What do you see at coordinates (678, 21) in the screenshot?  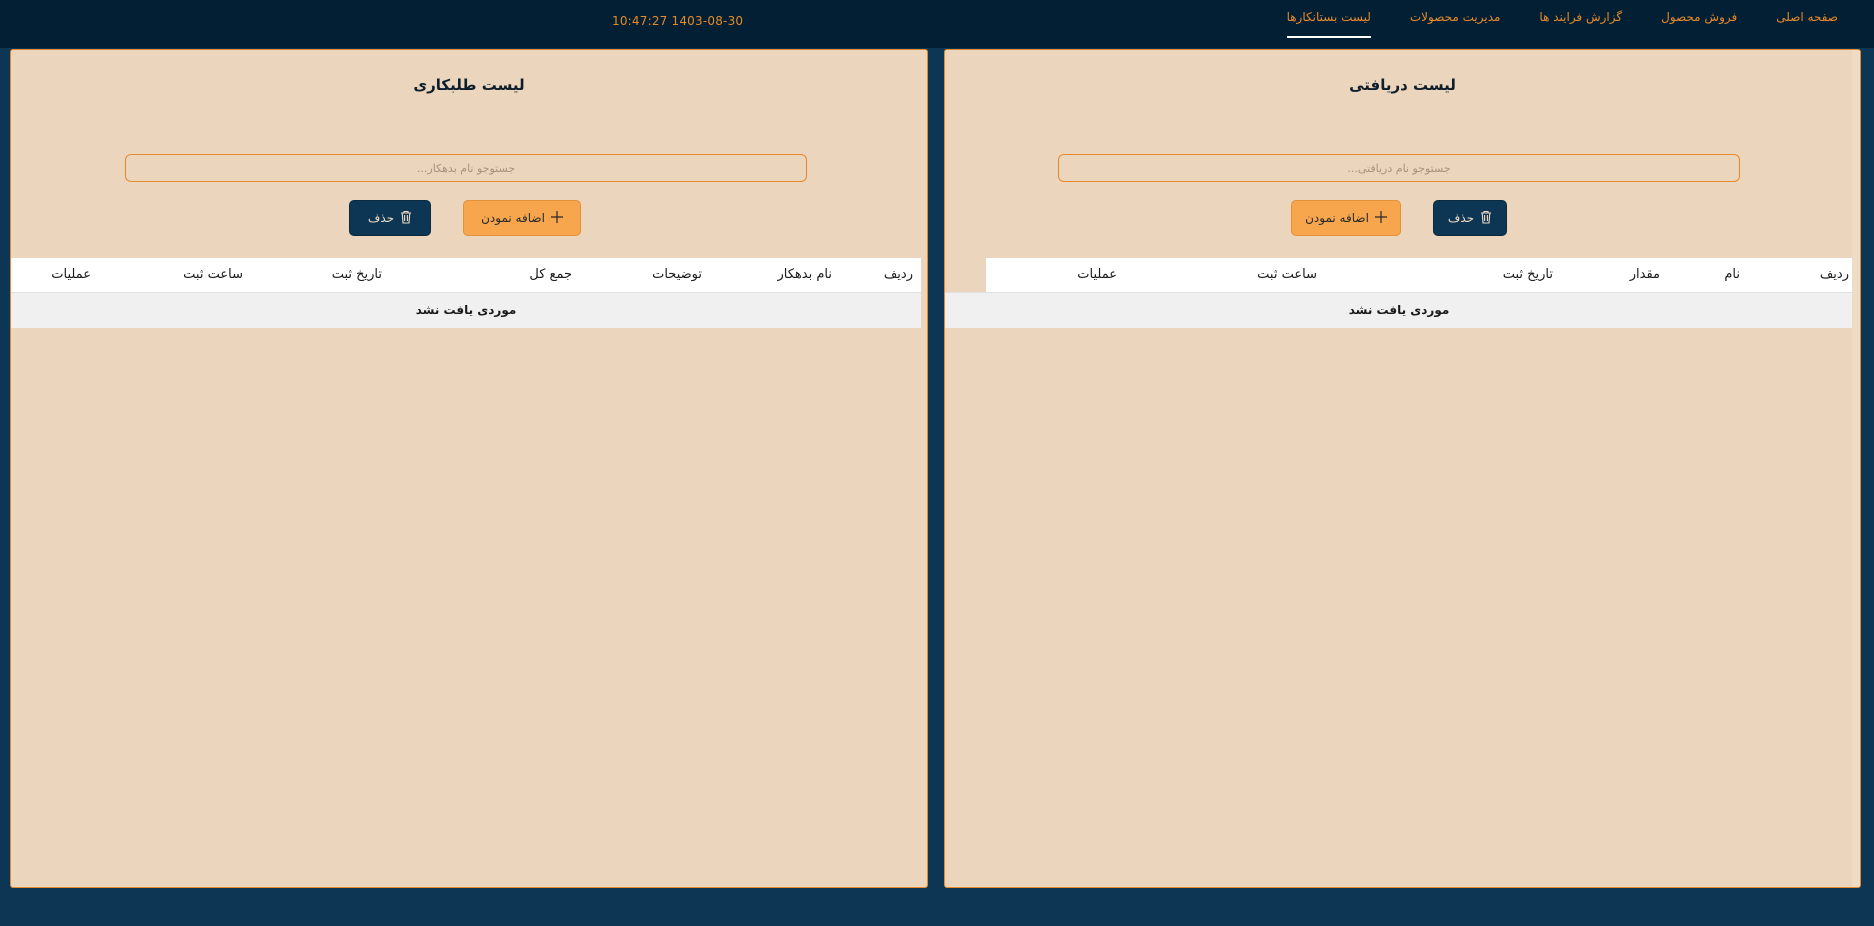 I see `clock-display: 10:47:27 1403-08-30` at bounding box center [678, 21].